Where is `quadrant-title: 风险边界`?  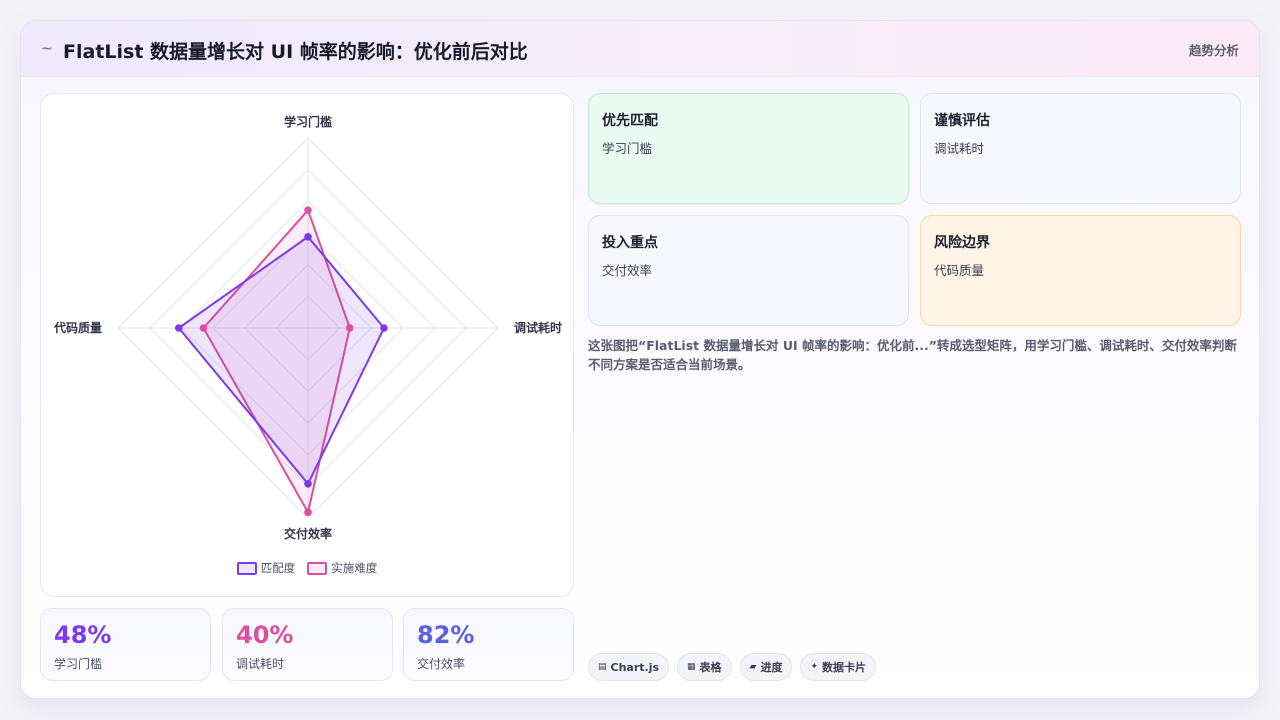
quadrant-title: 风险边界 is located at coordinates (962, 243).